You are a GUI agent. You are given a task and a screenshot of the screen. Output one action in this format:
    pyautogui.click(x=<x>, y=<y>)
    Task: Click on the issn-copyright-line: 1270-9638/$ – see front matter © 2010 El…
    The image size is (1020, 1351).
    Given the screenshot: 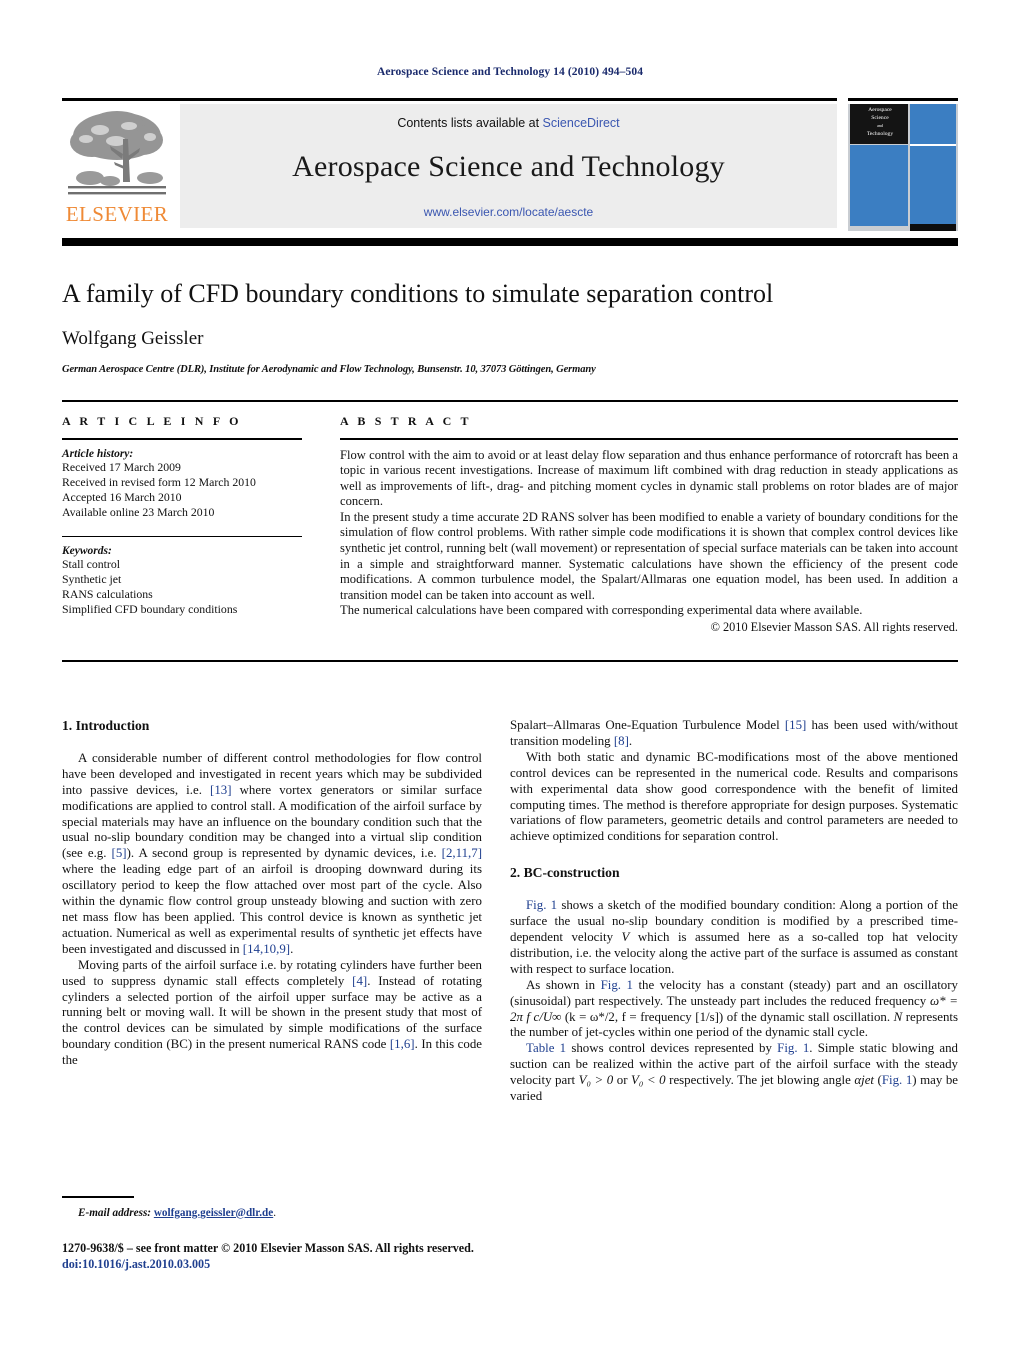 What is the action you would take?
    pyautogui.click(x=268, y=1248)
    